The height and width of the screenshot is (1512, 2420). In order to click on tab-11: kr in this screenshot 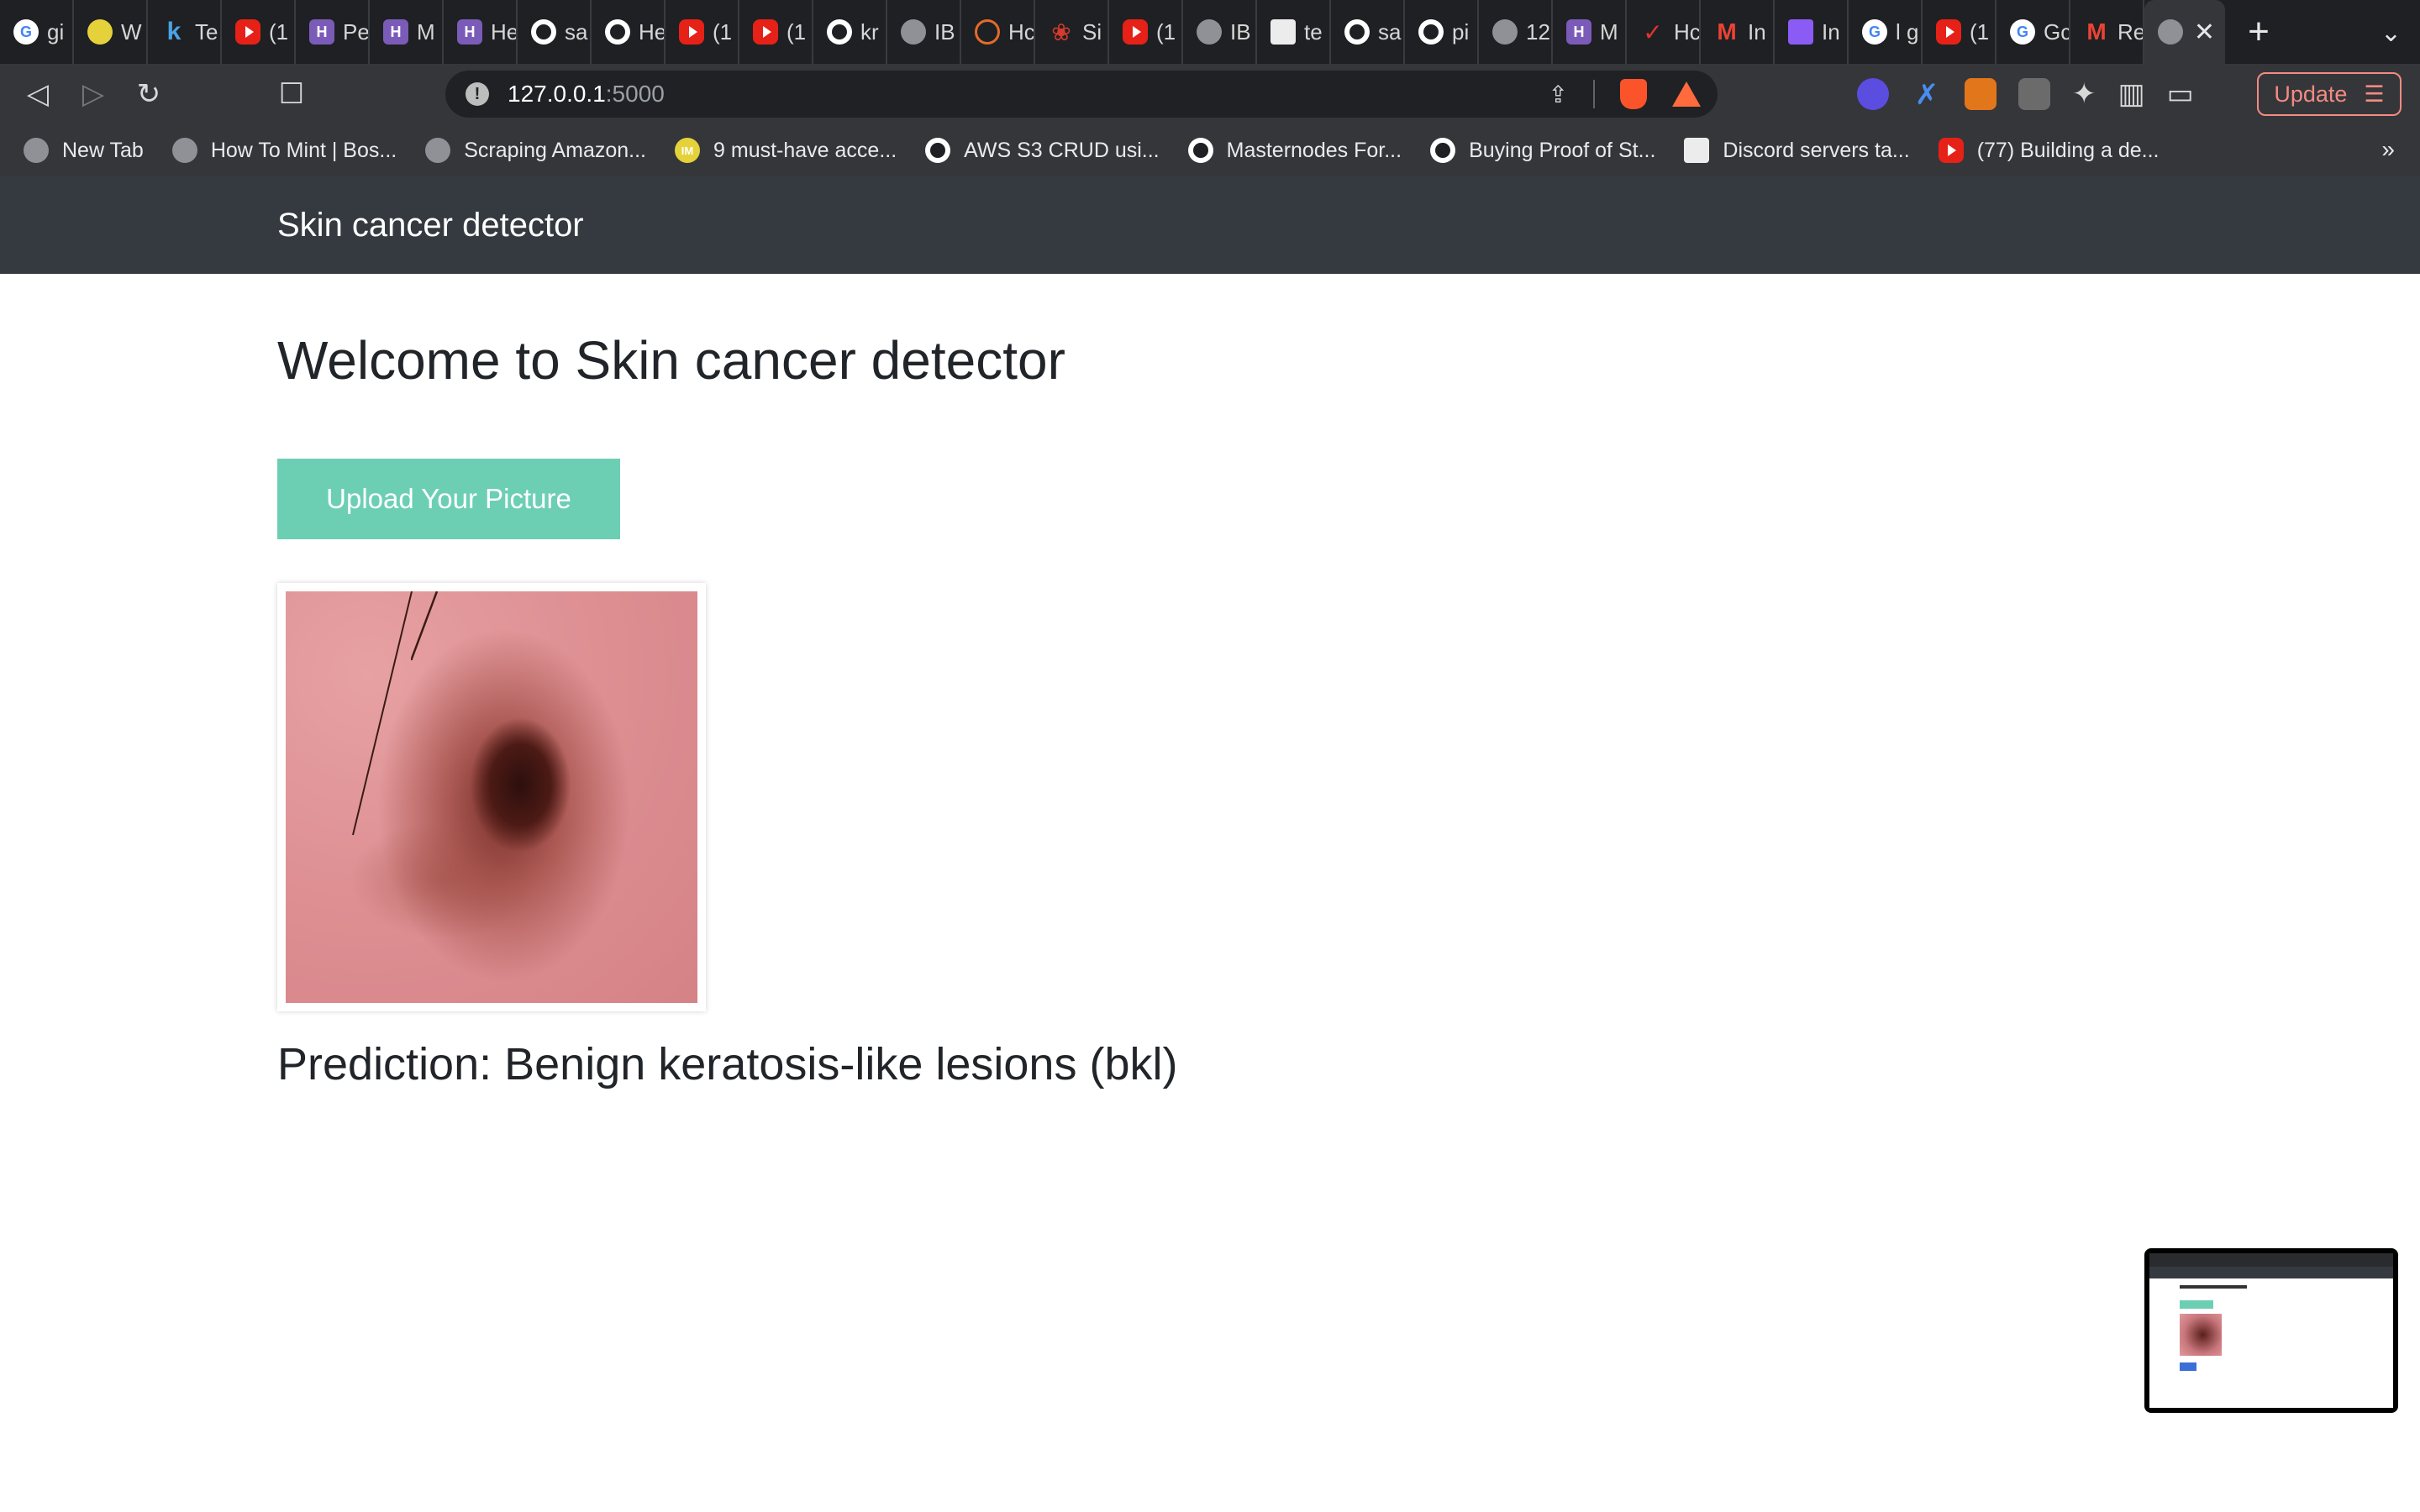, I will do `click(850, 32)`.